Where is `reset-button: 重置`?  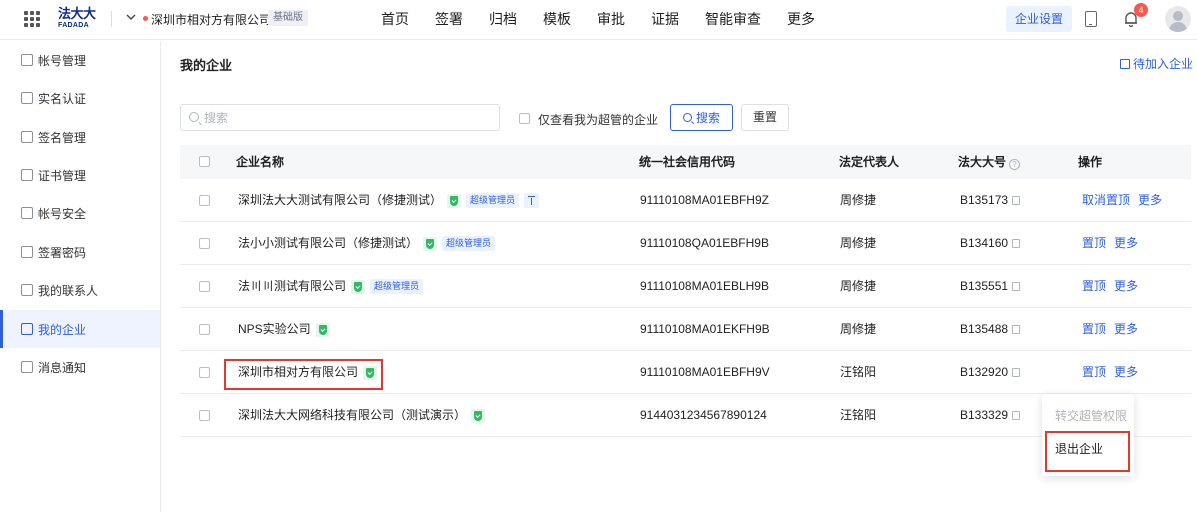 reset-button: 重置 is located at coordinates (765, 117).